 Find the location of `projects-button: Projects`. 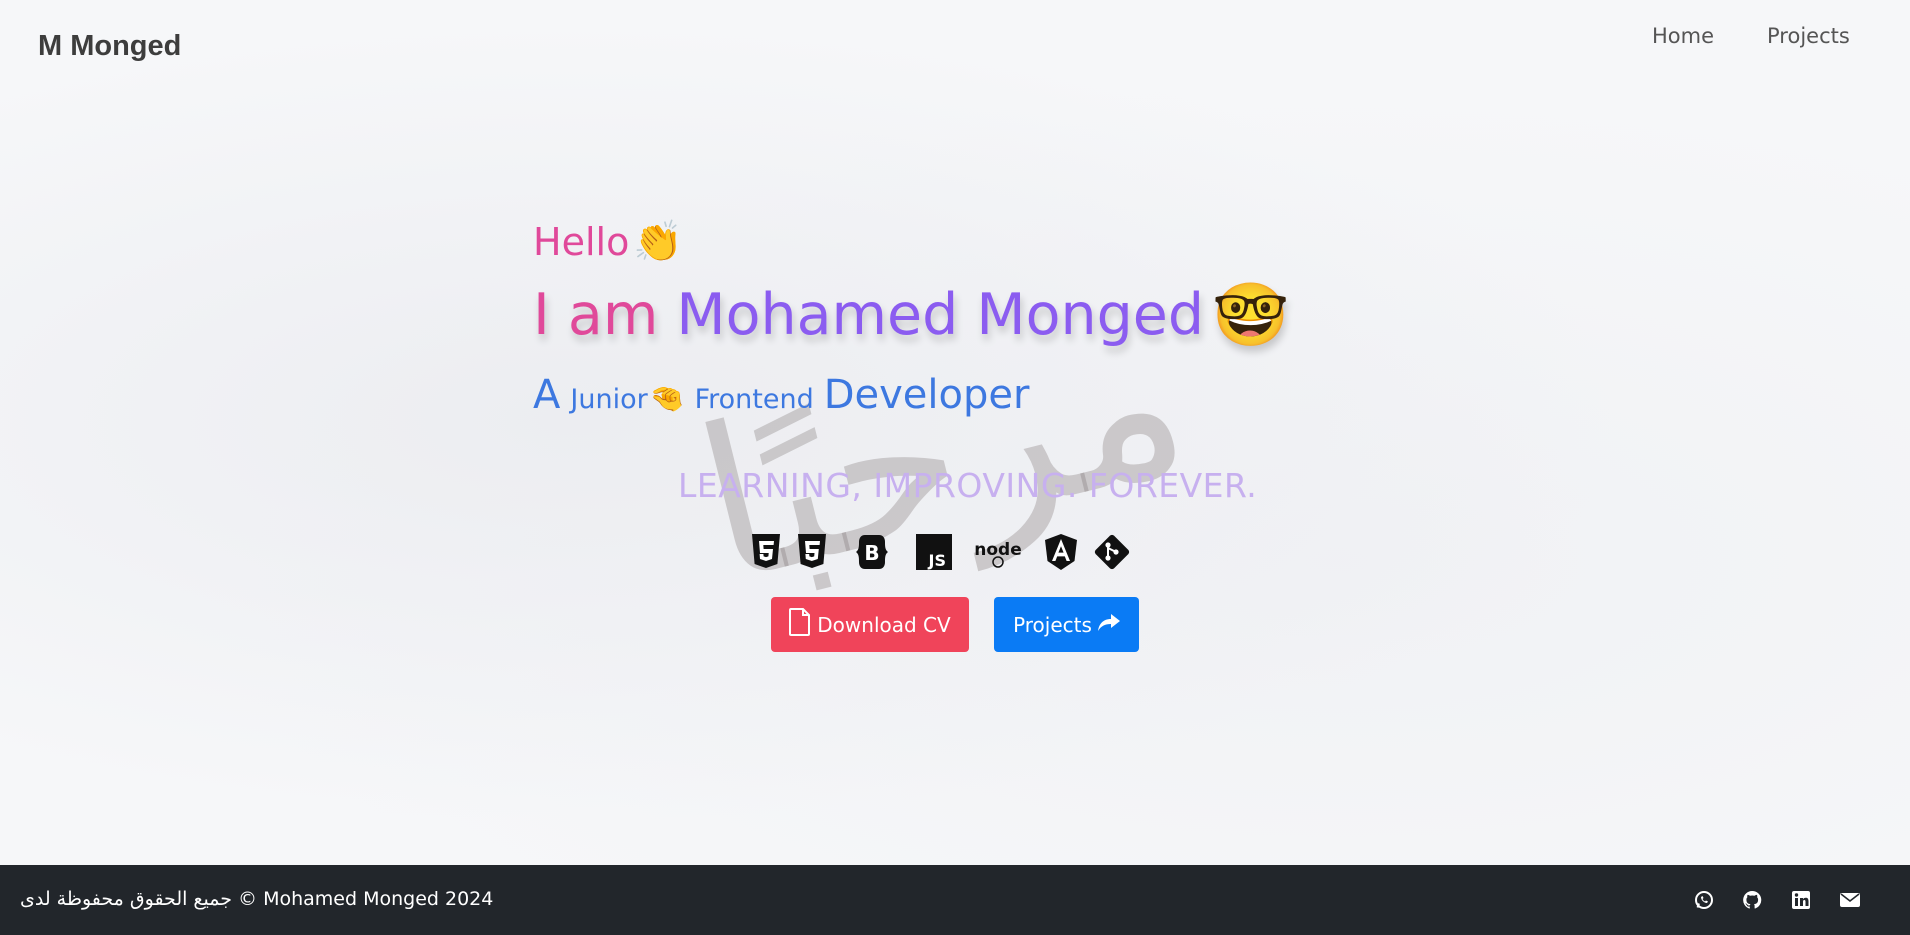

projects-button: Projects is located at coordinates (1066, 624).